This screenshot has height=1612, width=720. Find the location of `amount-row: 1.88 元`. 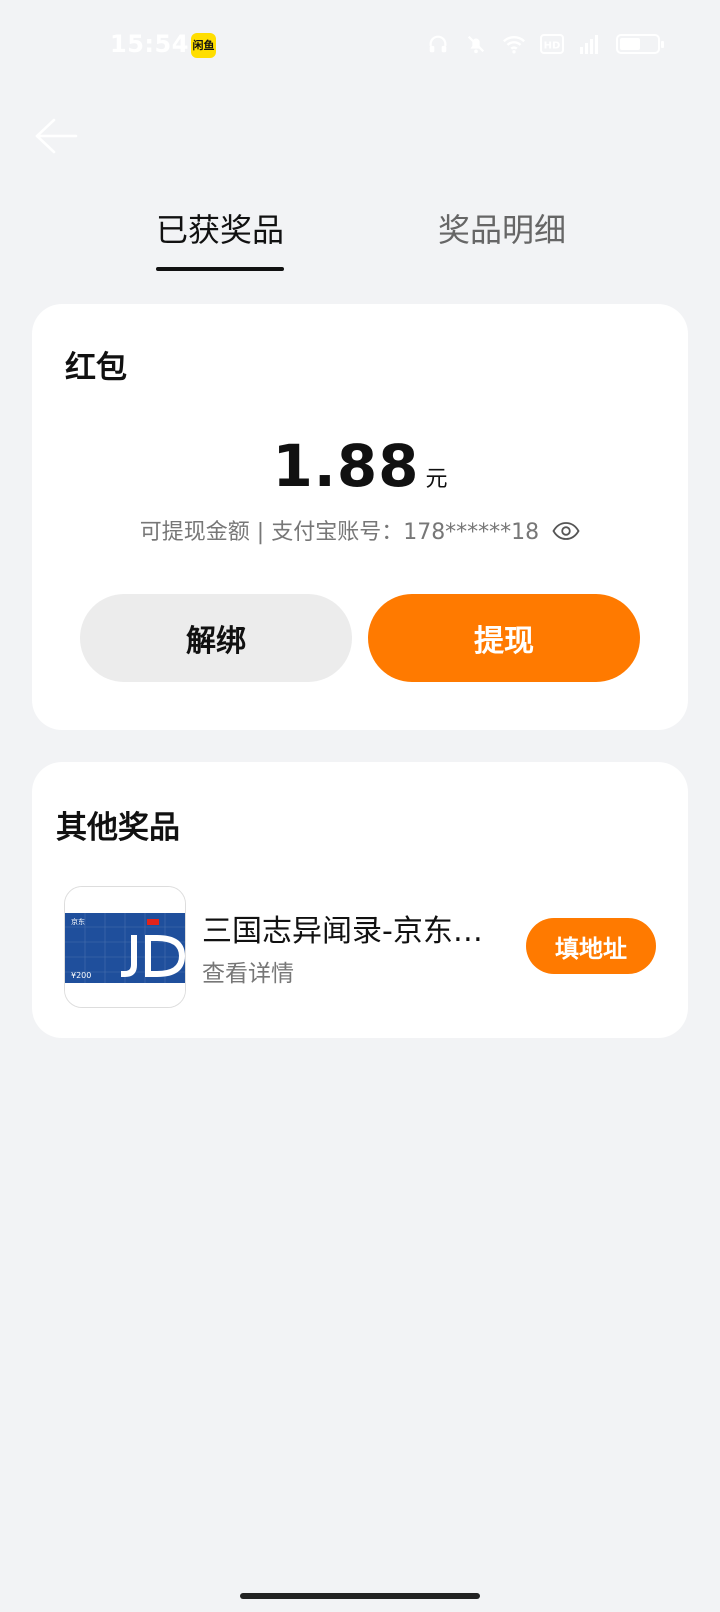

amount-row: 1.88 元 is located at coordinates (360, 466).